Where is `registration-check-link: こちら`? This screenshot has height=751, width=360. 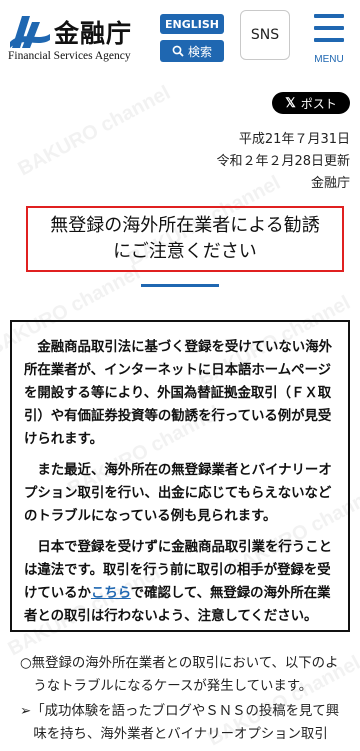 registration-check-link: こちら is located at coordinates (111, 593).